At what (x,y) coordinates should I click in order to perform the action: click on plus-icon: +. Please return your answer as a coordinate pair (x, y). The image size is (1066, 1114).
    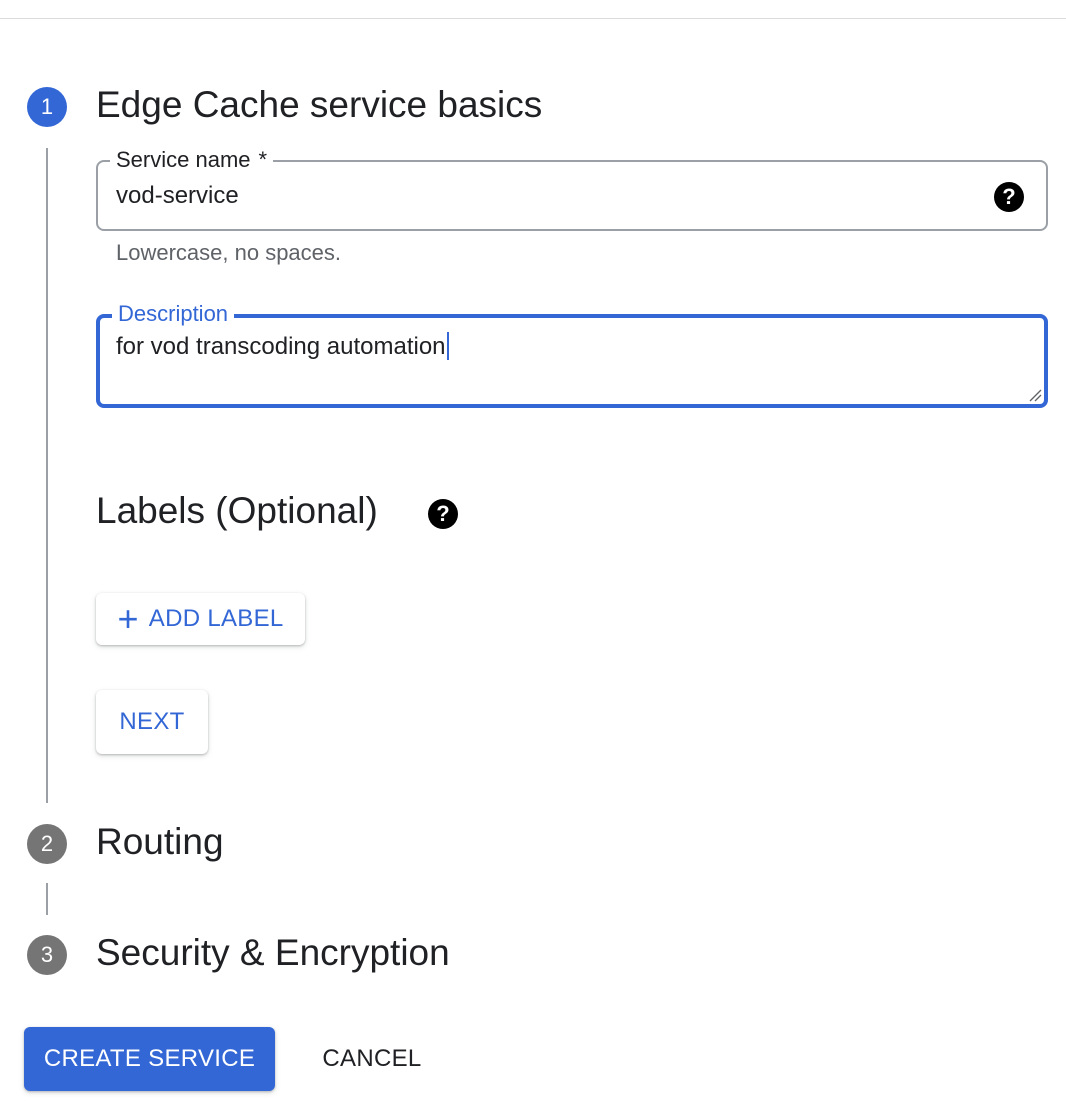
    Looking at the image, I should click on (128, 618).